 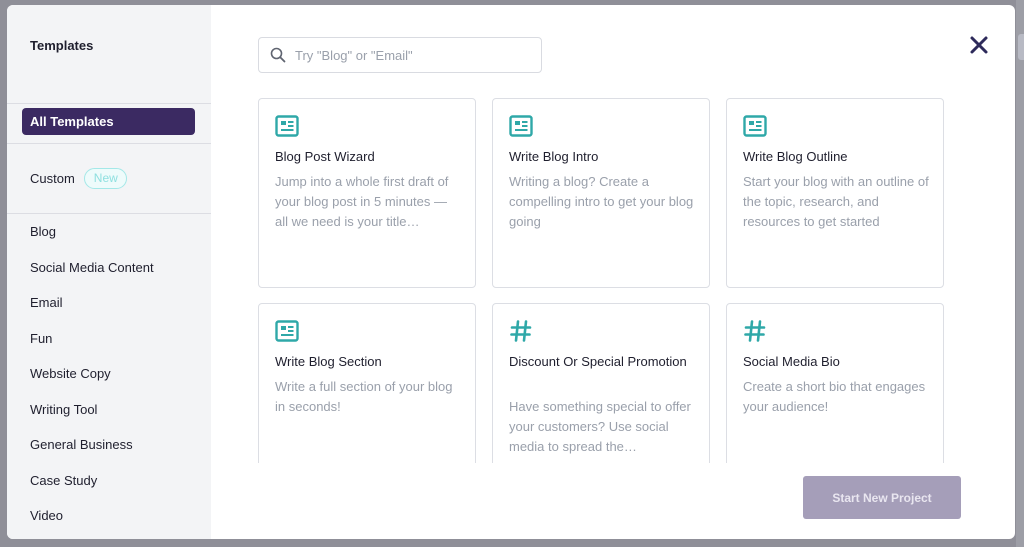 What do you see at coordinates (325, 156) in the screenshot?
I see `card-title: Blog Post Wizard` at bounding box center [325, 156].